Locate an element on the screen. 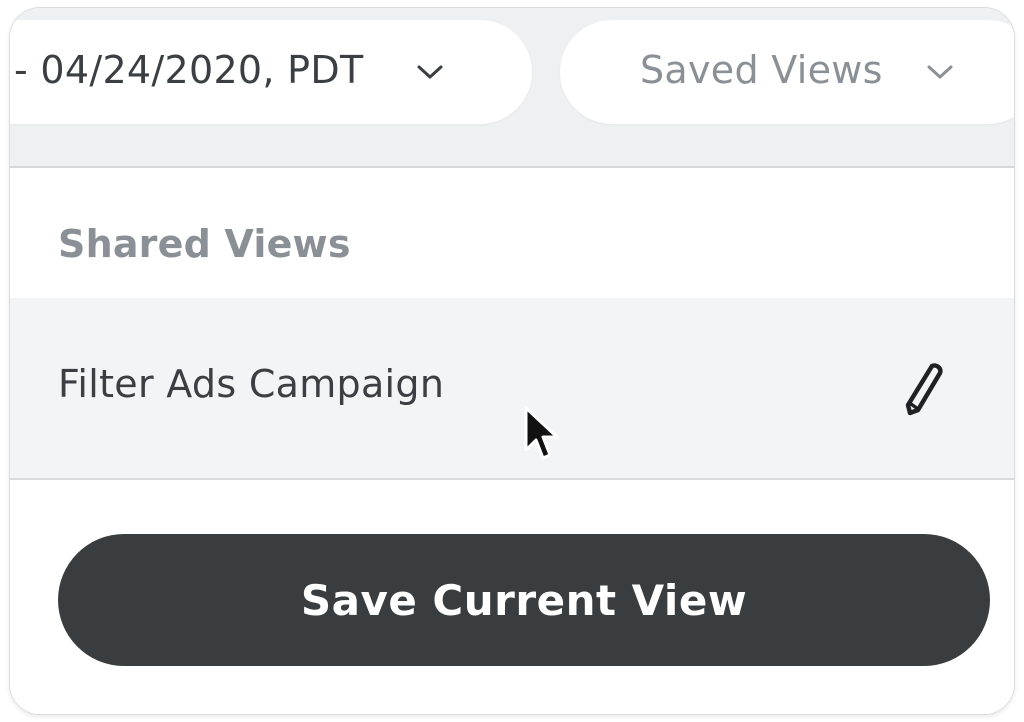 This screenshot has height=722, width=1024. saved-views-dropdown: Saved Views is located at coordinates (787, 72).